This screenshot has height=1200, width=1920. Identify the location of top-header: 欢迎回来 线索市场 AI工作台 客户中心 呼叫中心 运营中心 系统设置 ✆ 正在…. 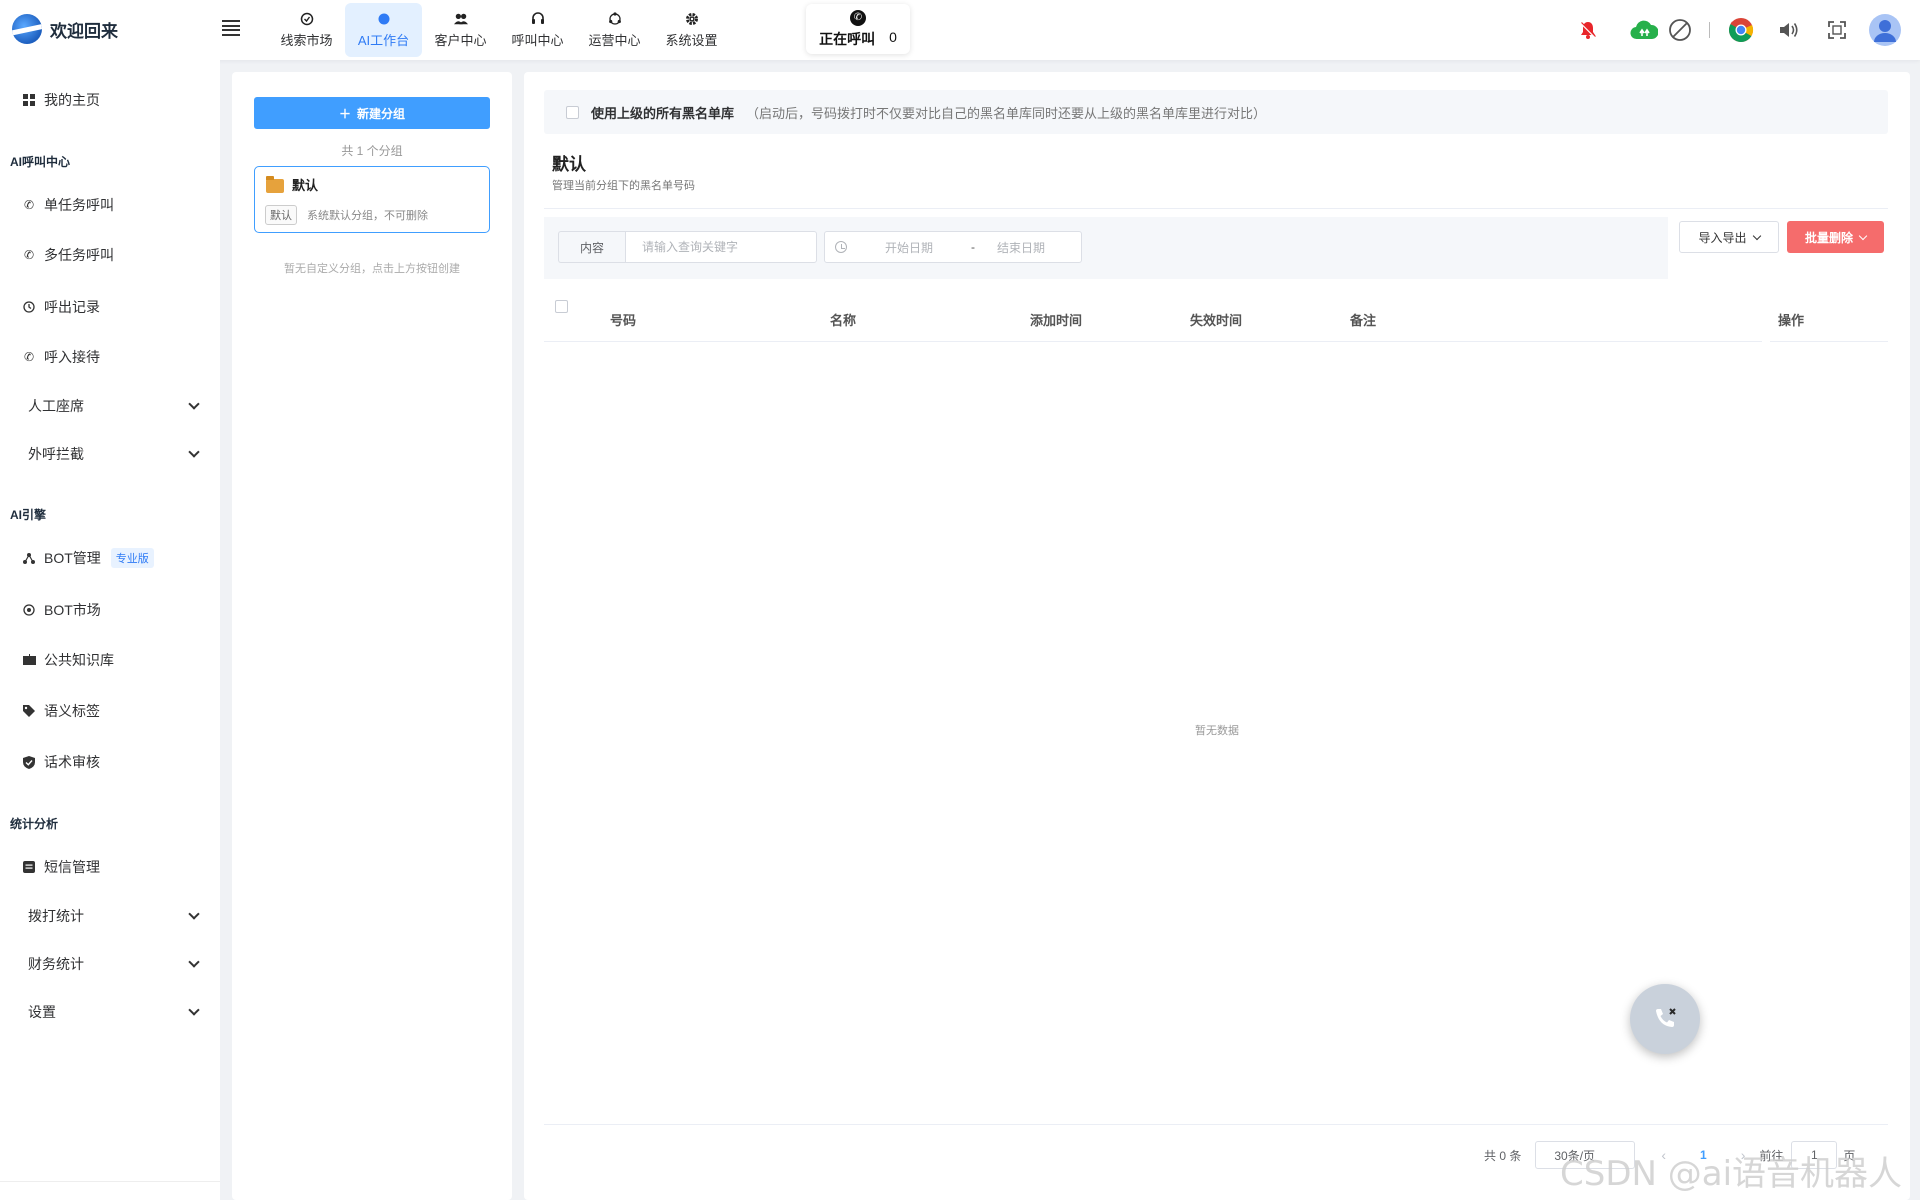
(960, 30).